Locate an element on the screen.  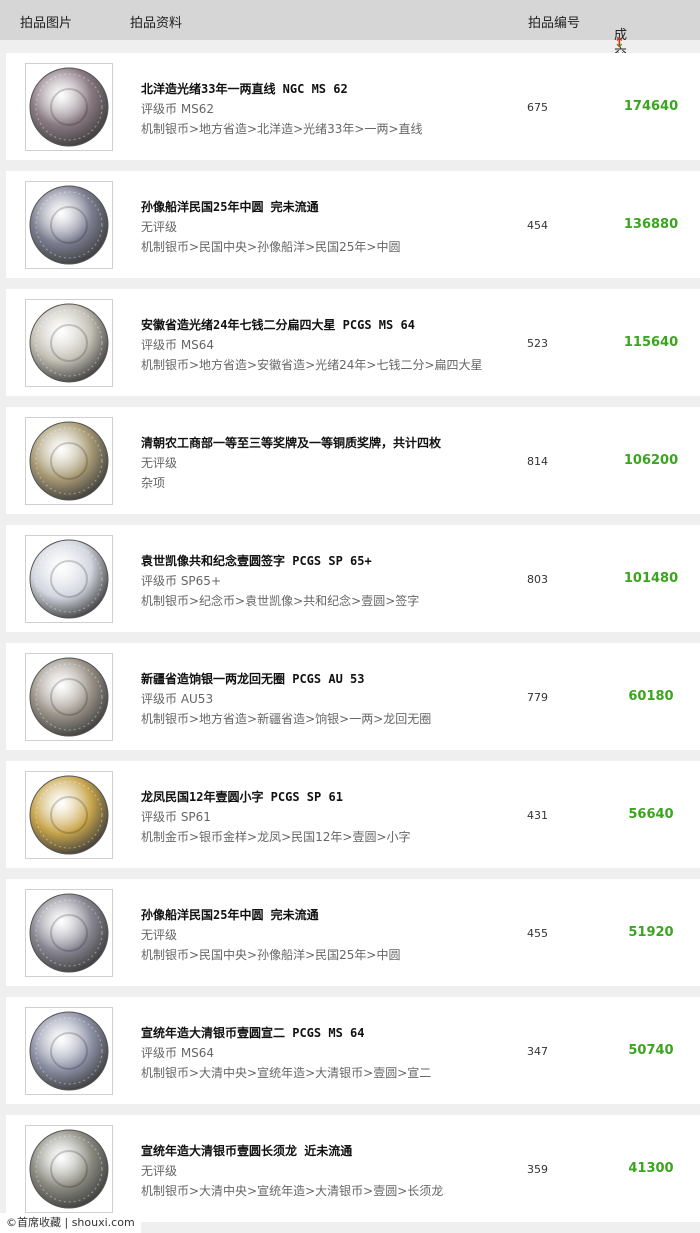
item-title: 宣统年造大清银币壹圆长须龙 近未流通 is located at coordinates (246, 1150).